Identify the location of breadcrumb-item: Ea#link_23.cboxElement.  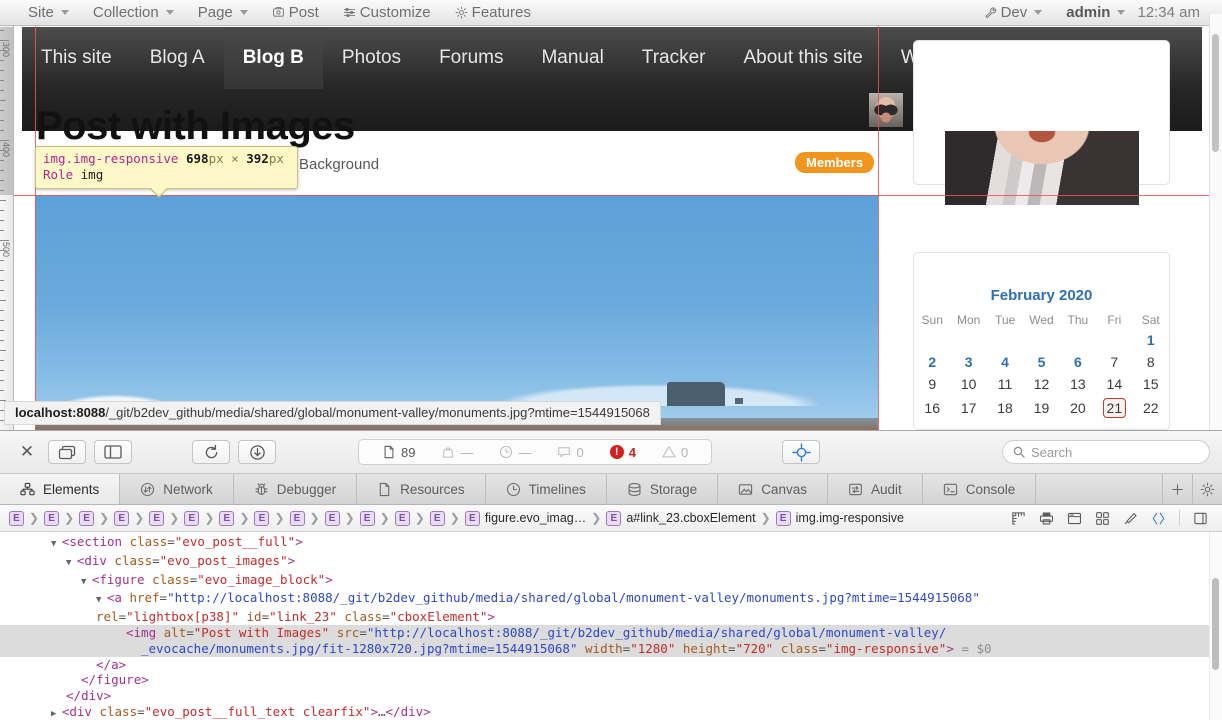
(680, 518).